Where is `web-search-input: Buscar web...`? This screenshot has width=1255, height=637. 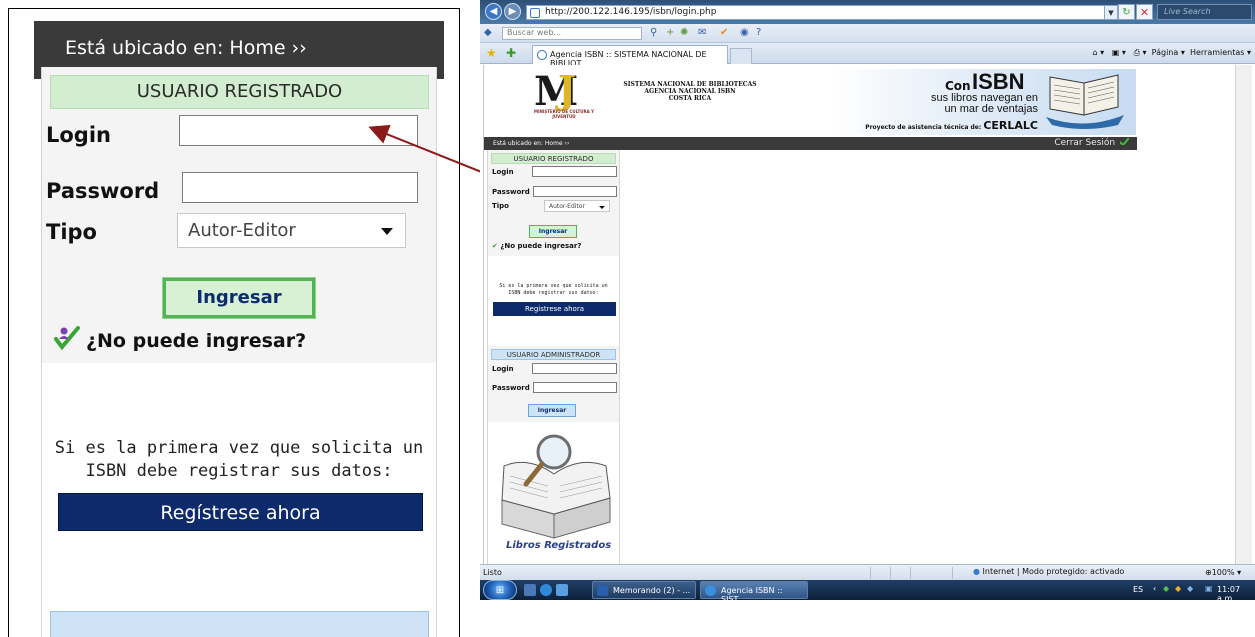
web-search-input: Buscar web... is located at coordinates (572, 33).